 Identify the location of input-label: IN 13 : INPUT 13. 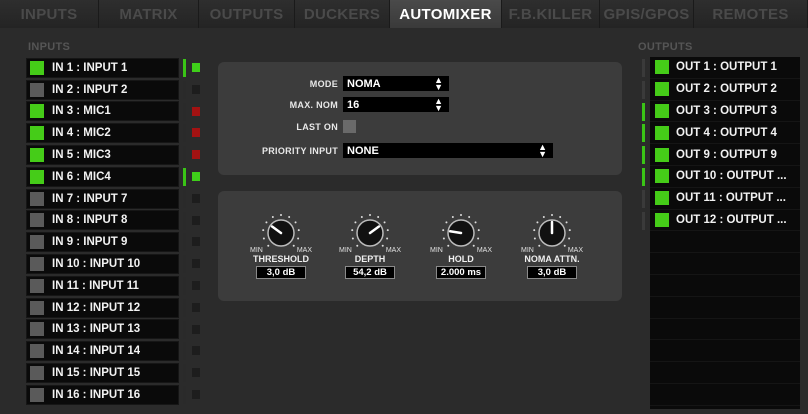
(96, 329).